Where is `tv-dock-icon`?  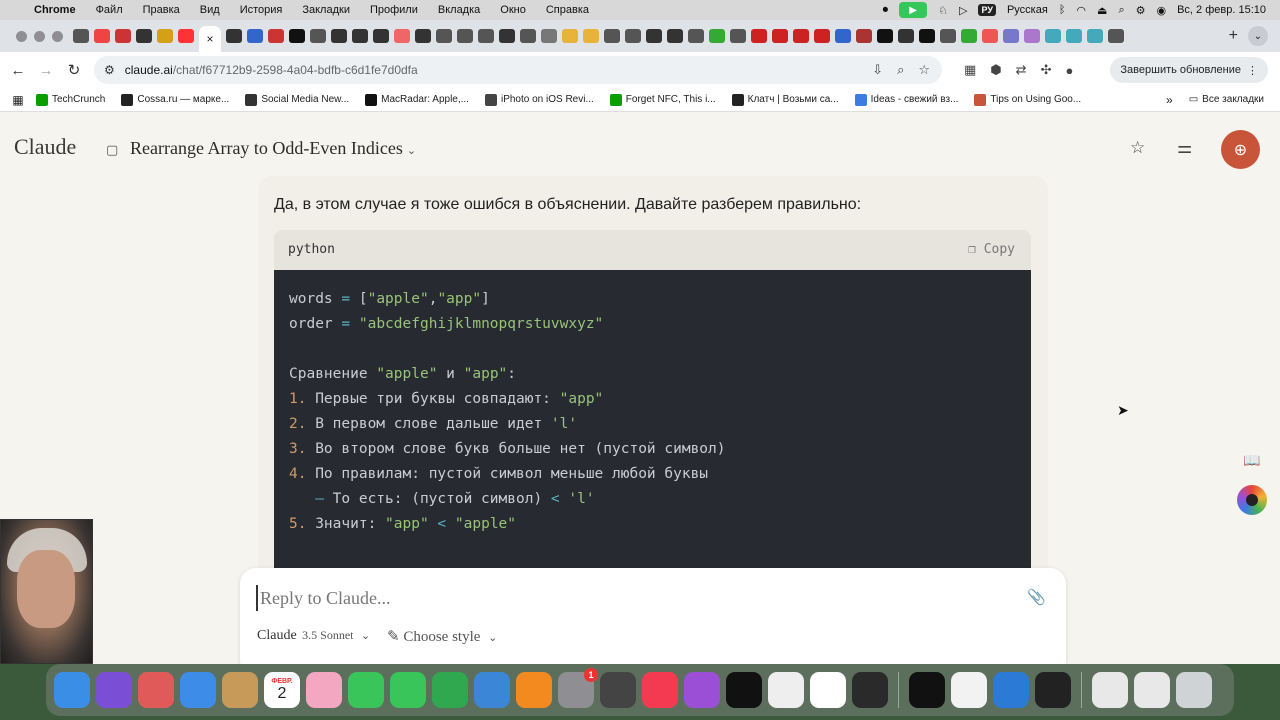
tv-dock-icon is located at coordinates (744, 690).